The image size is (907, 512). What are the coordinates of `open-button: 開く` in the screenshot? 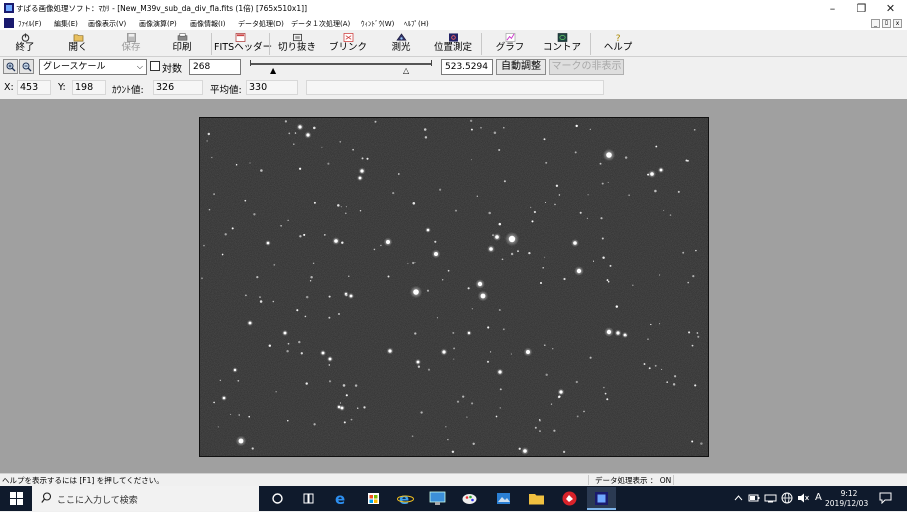 It's located at (78, 43).